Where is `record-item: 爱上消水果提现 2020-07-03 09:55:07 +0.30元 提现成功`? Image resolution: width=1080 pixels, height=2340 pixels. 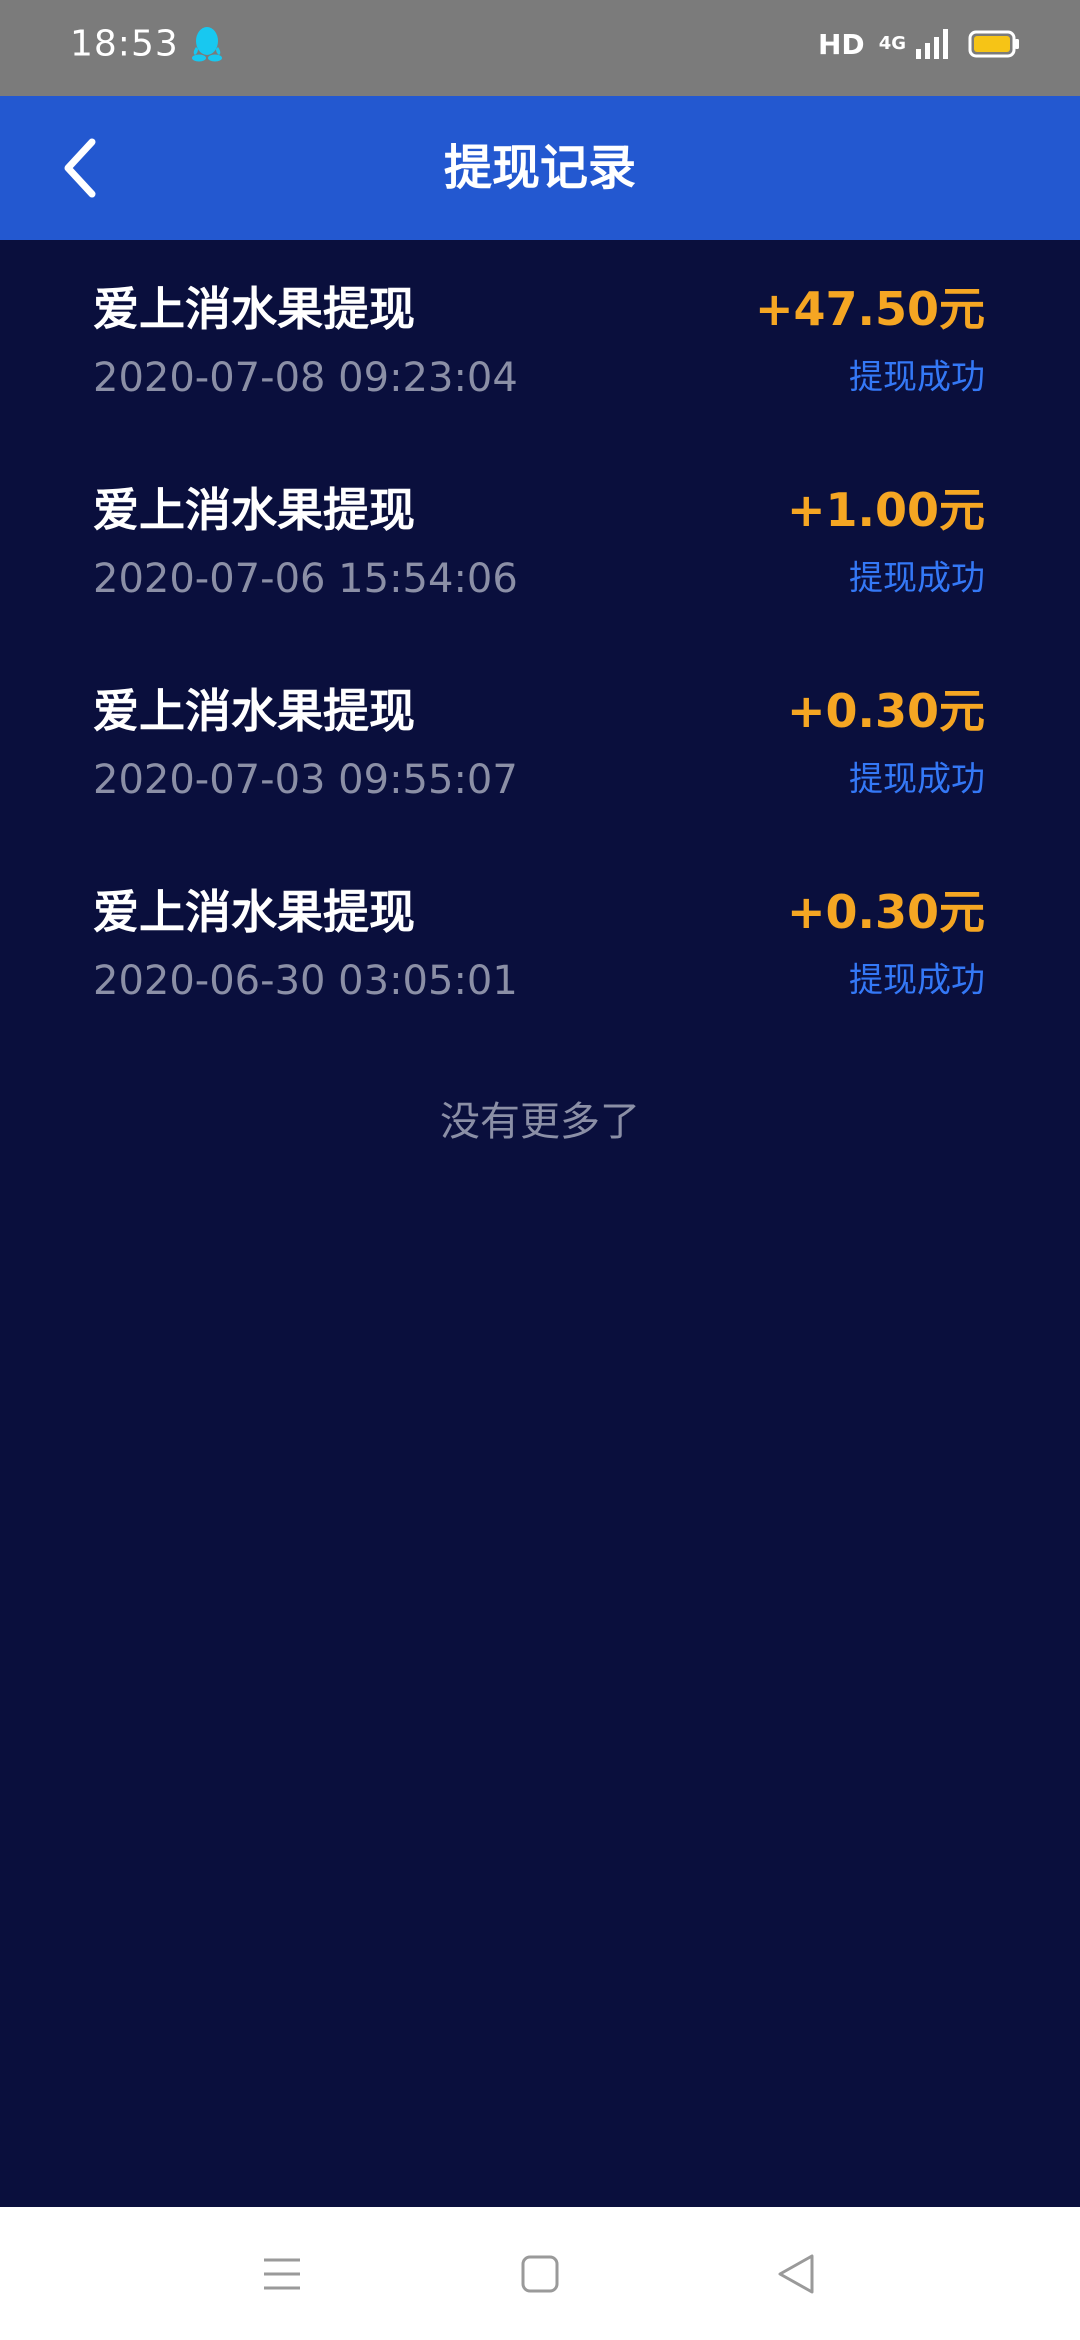
record-item: 爱上消水果提现 2020-07-03 09:55:07 +0.30元 提现成功 is located at coordinates (540, 742).